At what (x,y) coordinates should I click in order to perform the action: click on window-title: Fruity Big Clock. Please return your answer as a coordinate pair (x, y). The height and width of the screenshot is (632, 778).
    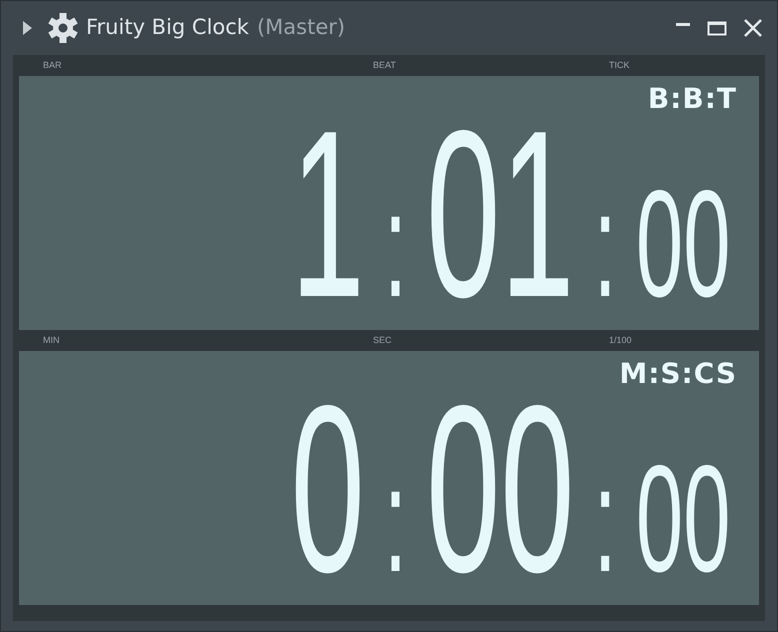
    Looking at the image, I should click on (167, 28).